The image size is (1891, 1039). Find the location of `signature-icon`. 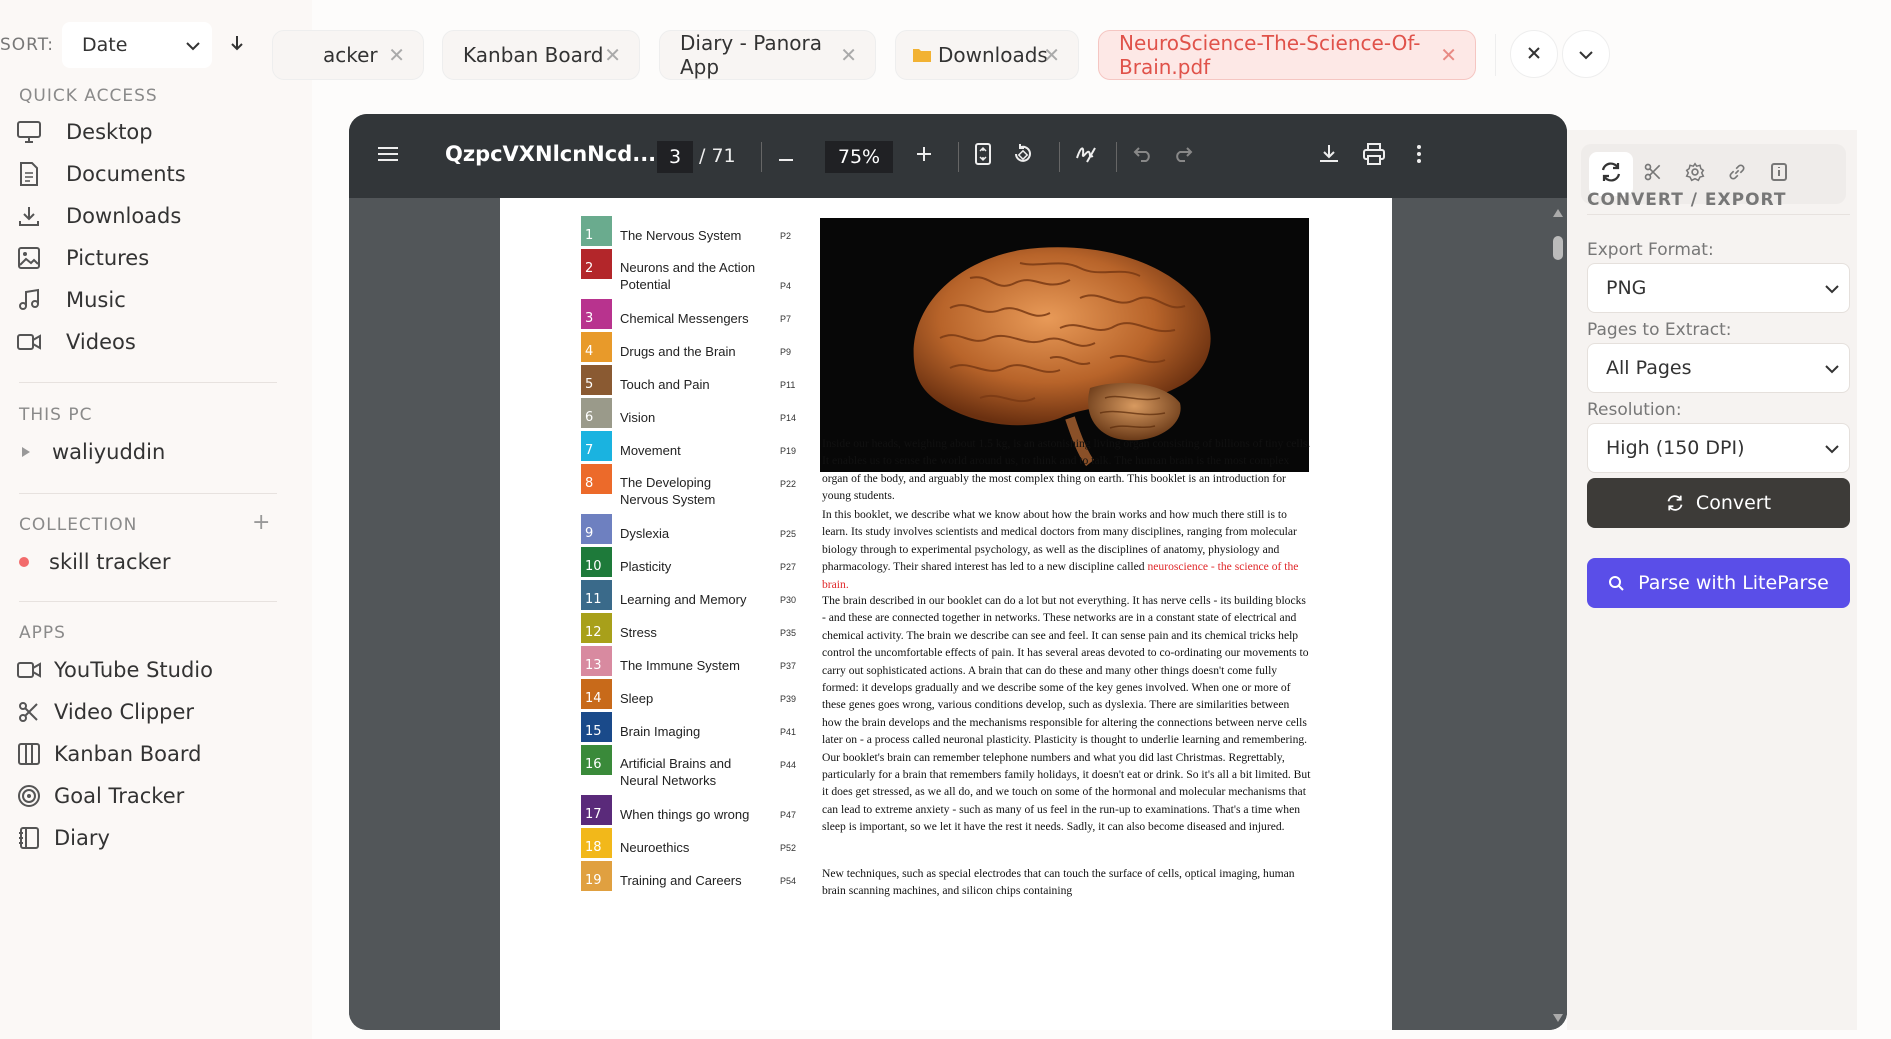

signature-icon is located at coordinates (1086, 156).